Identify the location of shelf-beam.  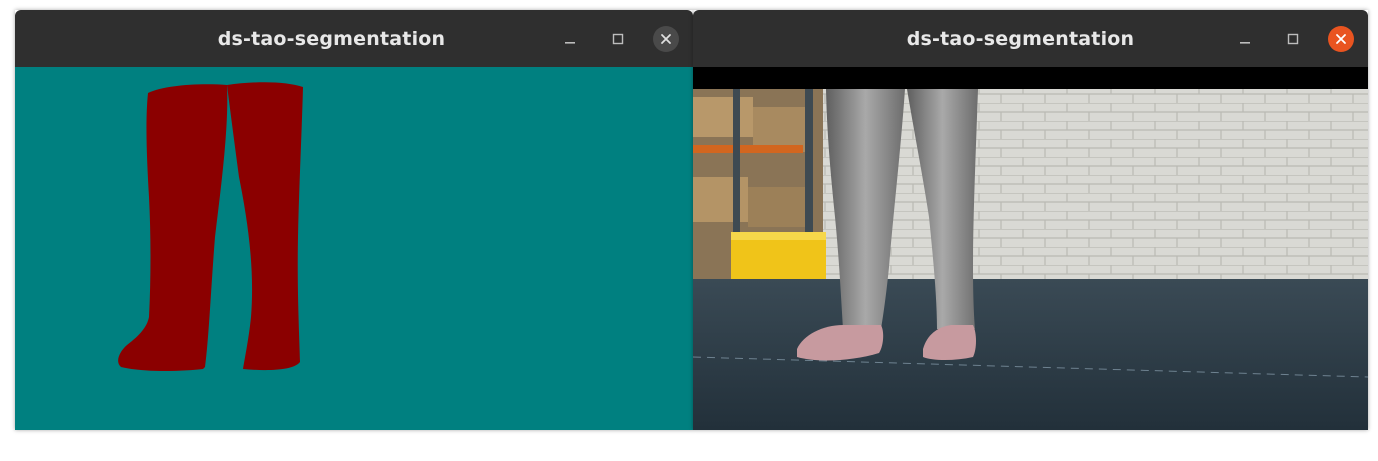
(748, 149).